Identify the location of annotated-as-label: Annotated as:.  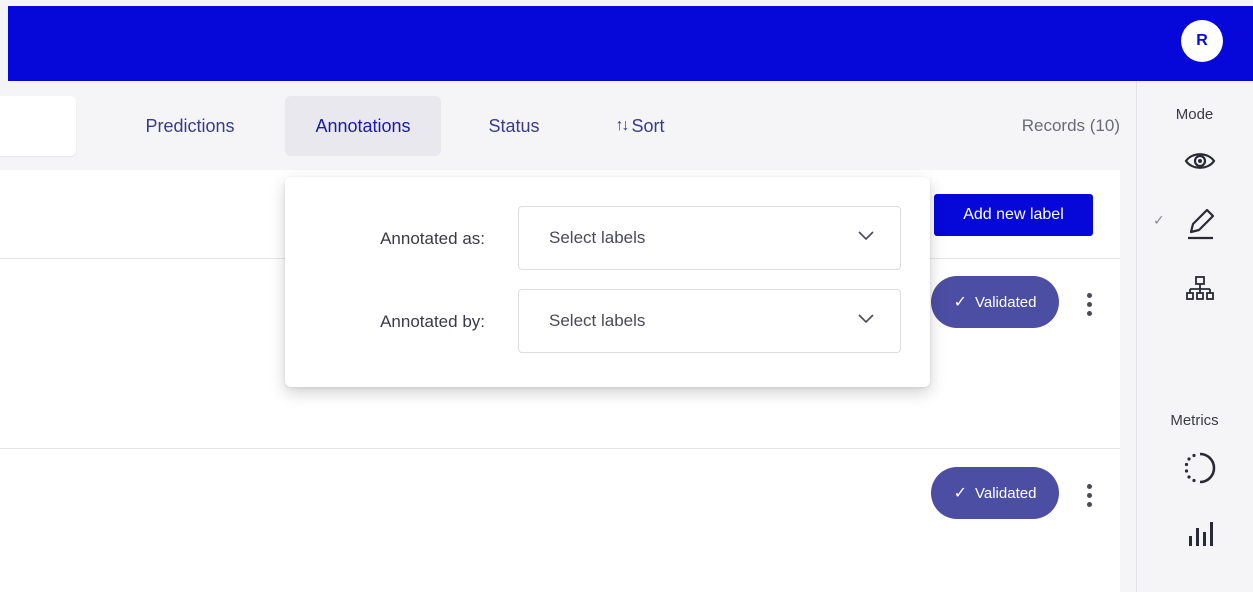
(432, 238).